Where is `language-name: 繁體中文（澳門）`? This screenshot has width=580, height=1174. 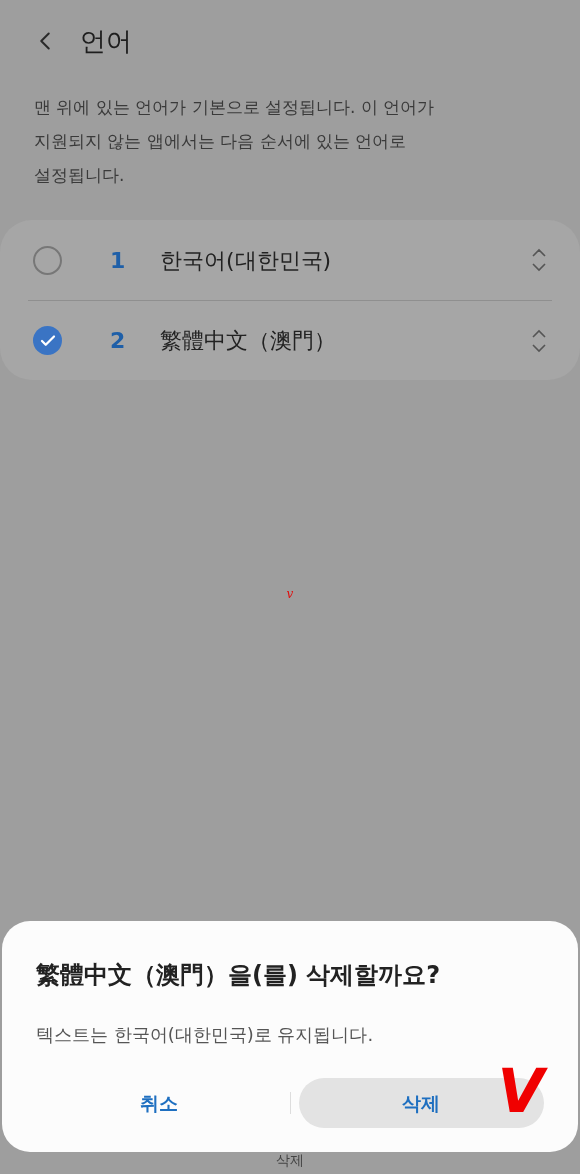
language-name: 繁體中文（澳門） is located at coordinates (248, 341).